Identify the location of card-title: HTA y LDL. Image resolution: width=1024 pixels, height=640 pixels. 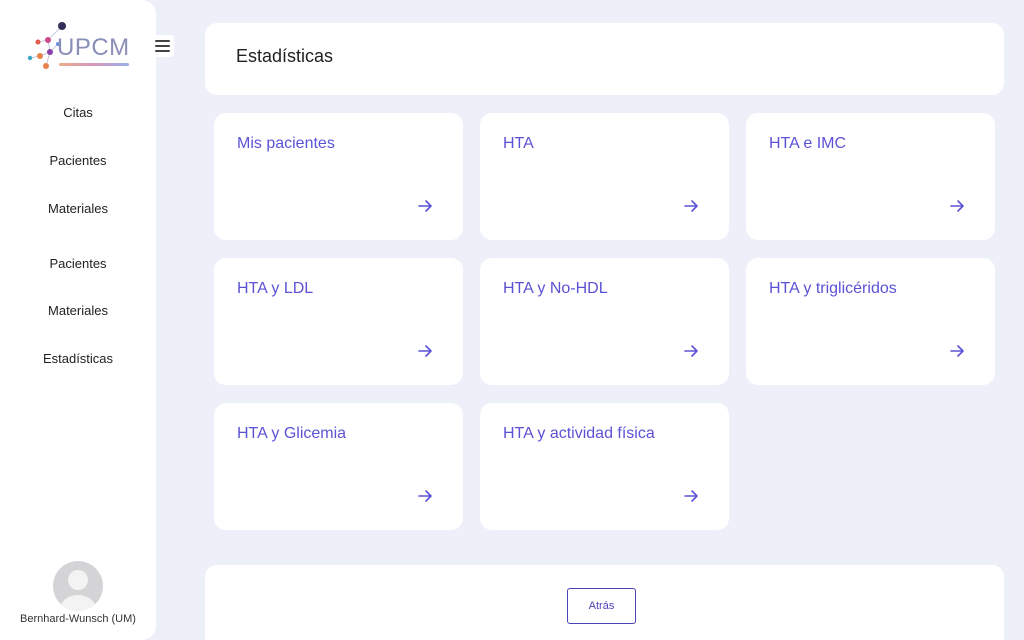
(275, 288).